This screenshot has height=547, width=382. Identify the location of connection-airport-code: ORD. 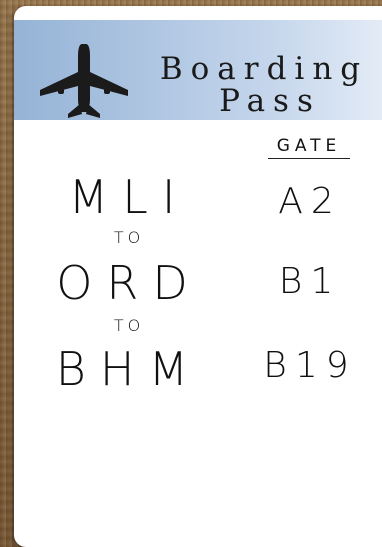
(129, 283).